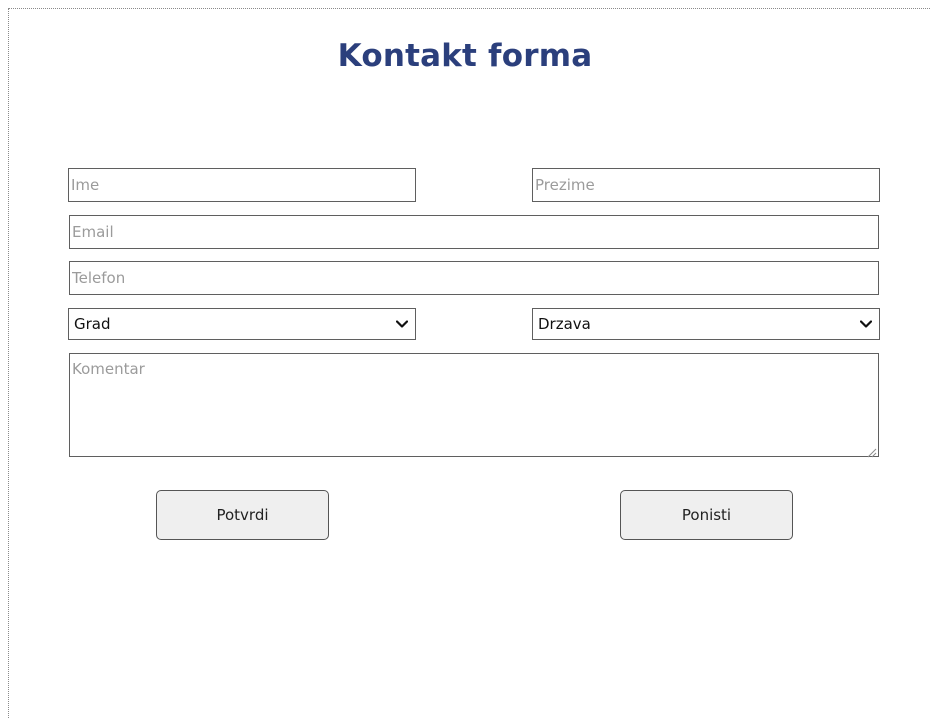  Describe the element at coordinates (242, 515) in the screenshot. I see `submit-button: Potvrdi` at that location.